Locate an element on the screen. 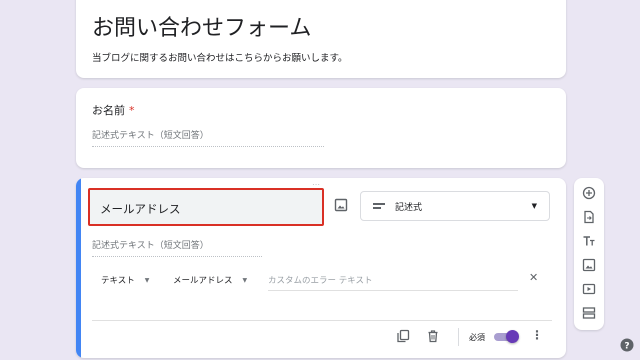  duplicate-icon is located at coordinates (403, 336).